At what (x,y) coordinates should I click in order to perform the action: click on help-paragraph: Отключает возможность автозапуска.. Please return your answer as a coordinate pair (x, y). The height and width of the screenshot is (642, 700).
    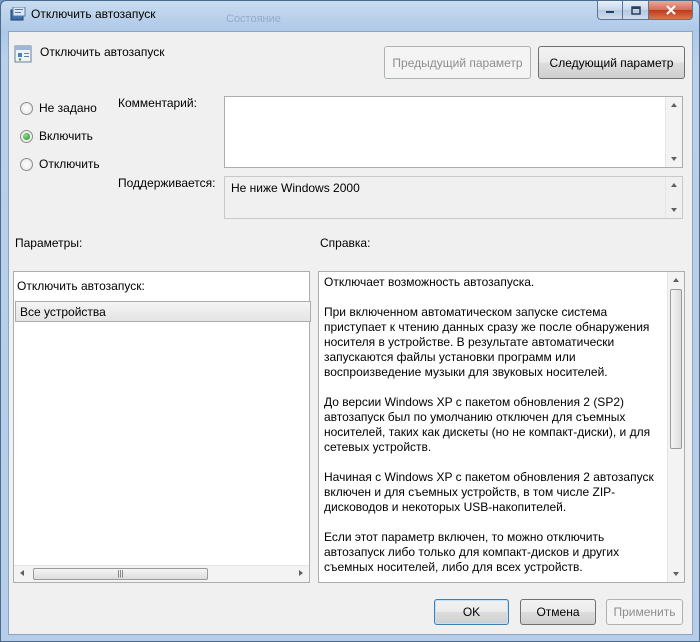
    Looking at the image, I should click on (429, 282).